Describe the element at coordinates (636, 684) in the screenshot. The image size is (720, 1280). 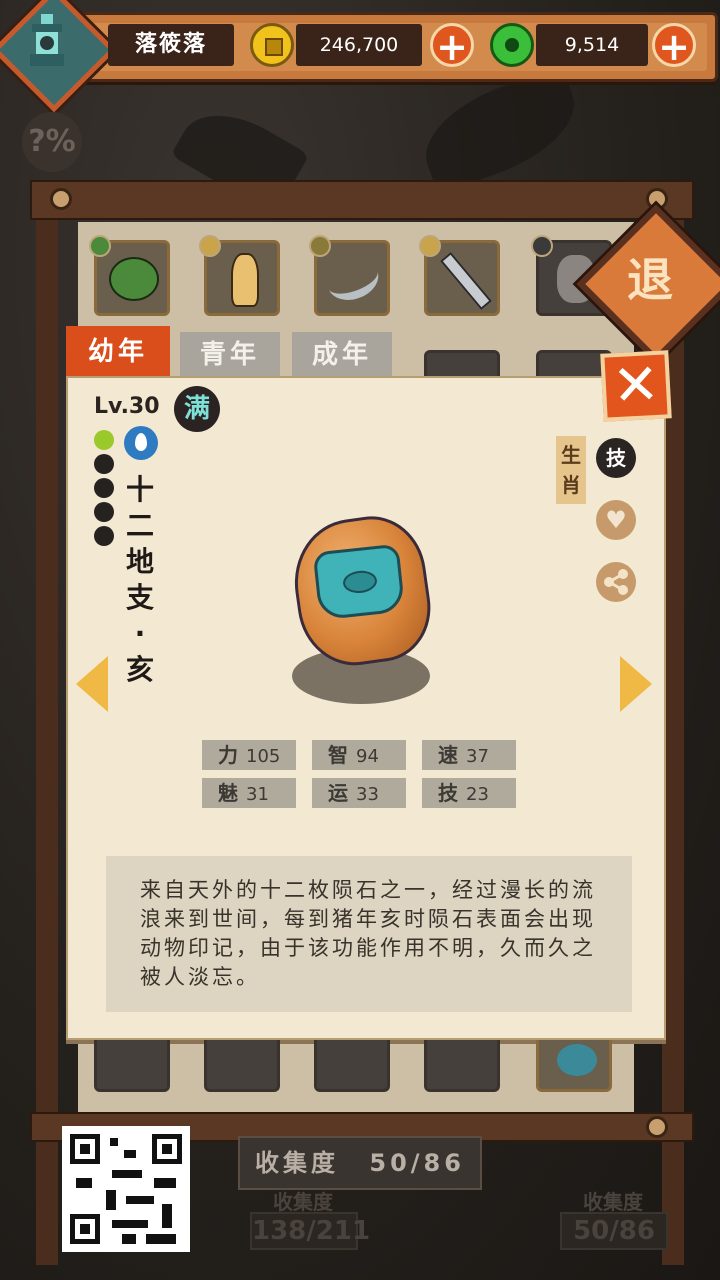
I see `next-arrow-button` at that location.